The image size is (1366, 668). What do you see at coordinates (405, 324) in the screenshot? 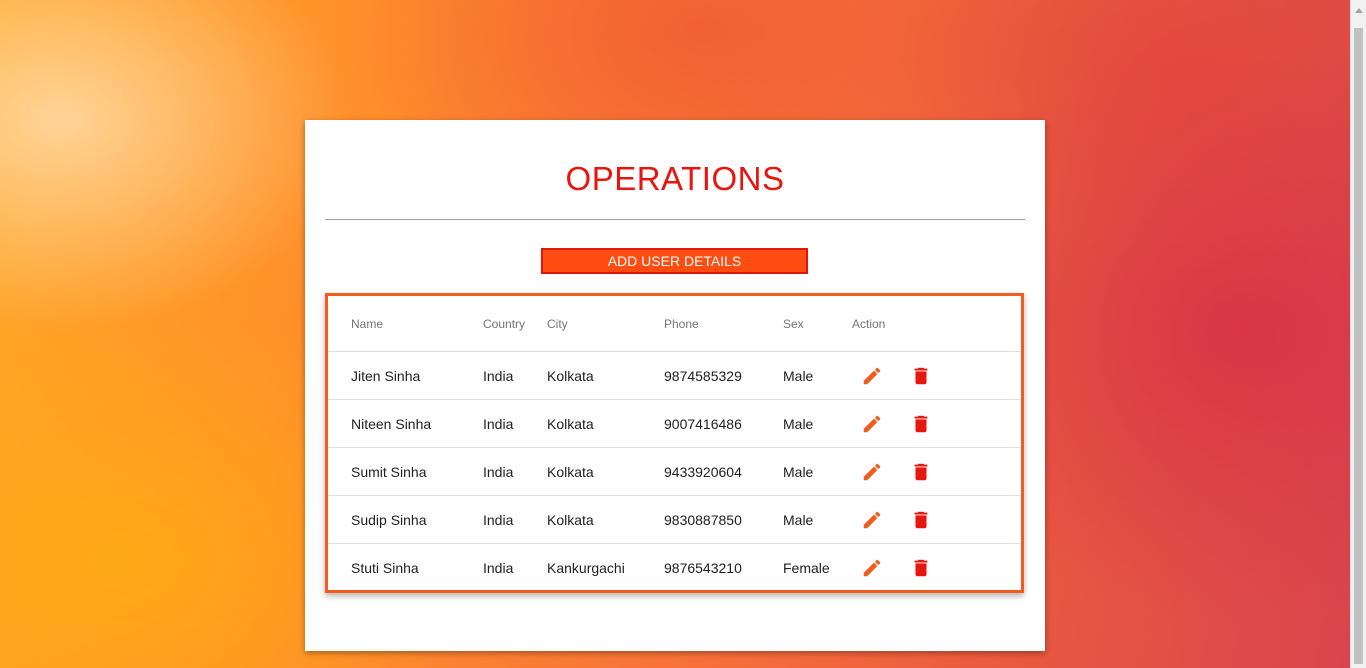
I see `header-name: Name` at bounding box center [405, 324].